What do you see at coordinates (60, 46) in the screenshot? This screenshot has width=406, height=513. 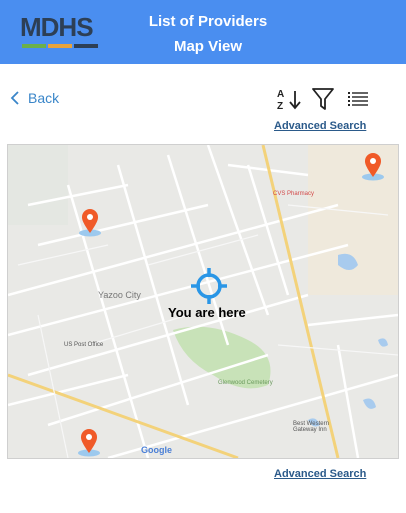 I see `logo-color-bars` at bounding box center [60, 46].